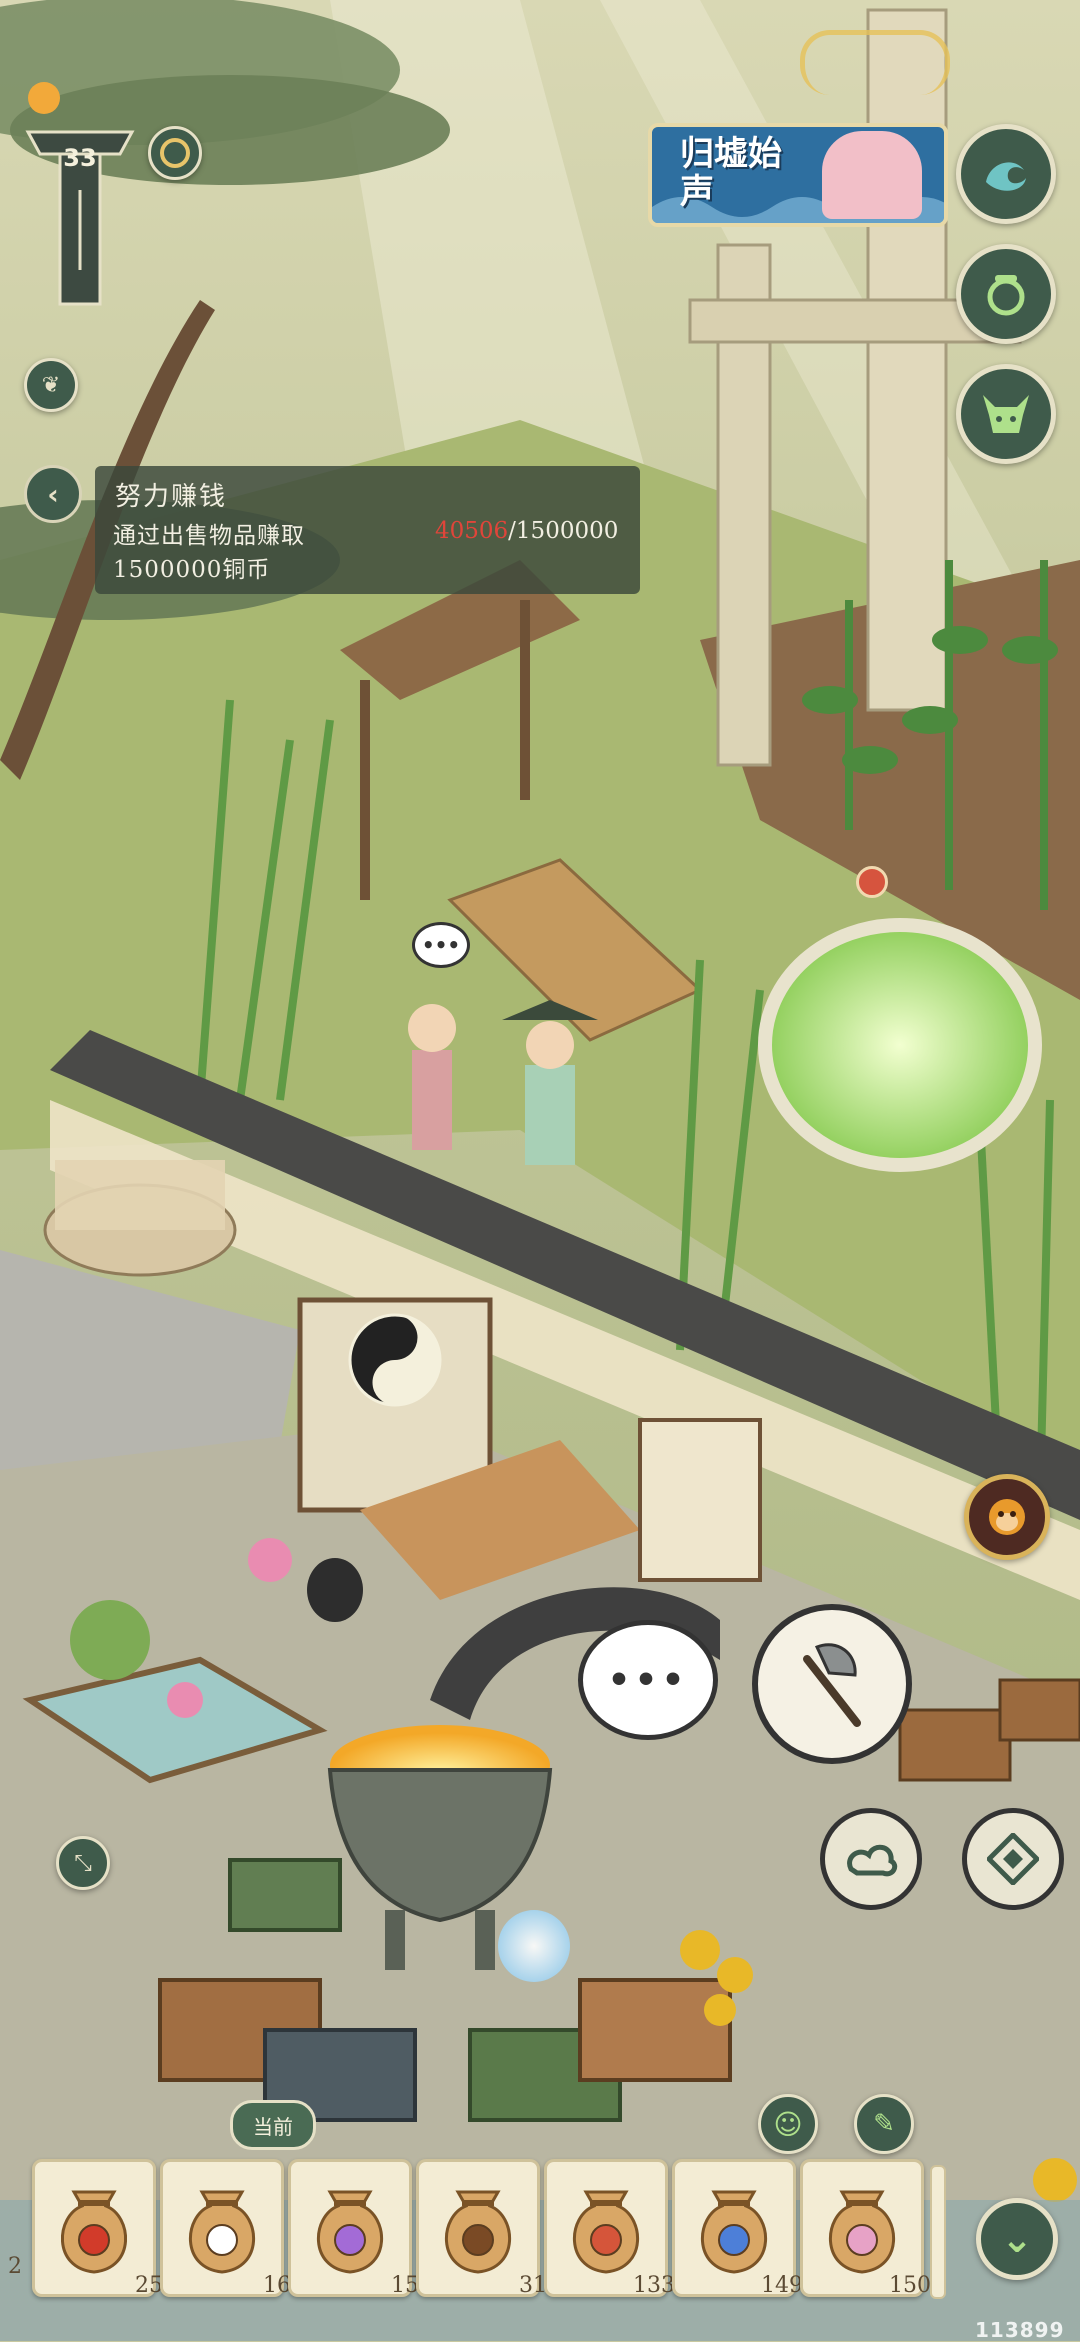 The width and height of the screenshot is (1080, 2342). I want to click on event-banner: 归墟始声, so click(798, 175).